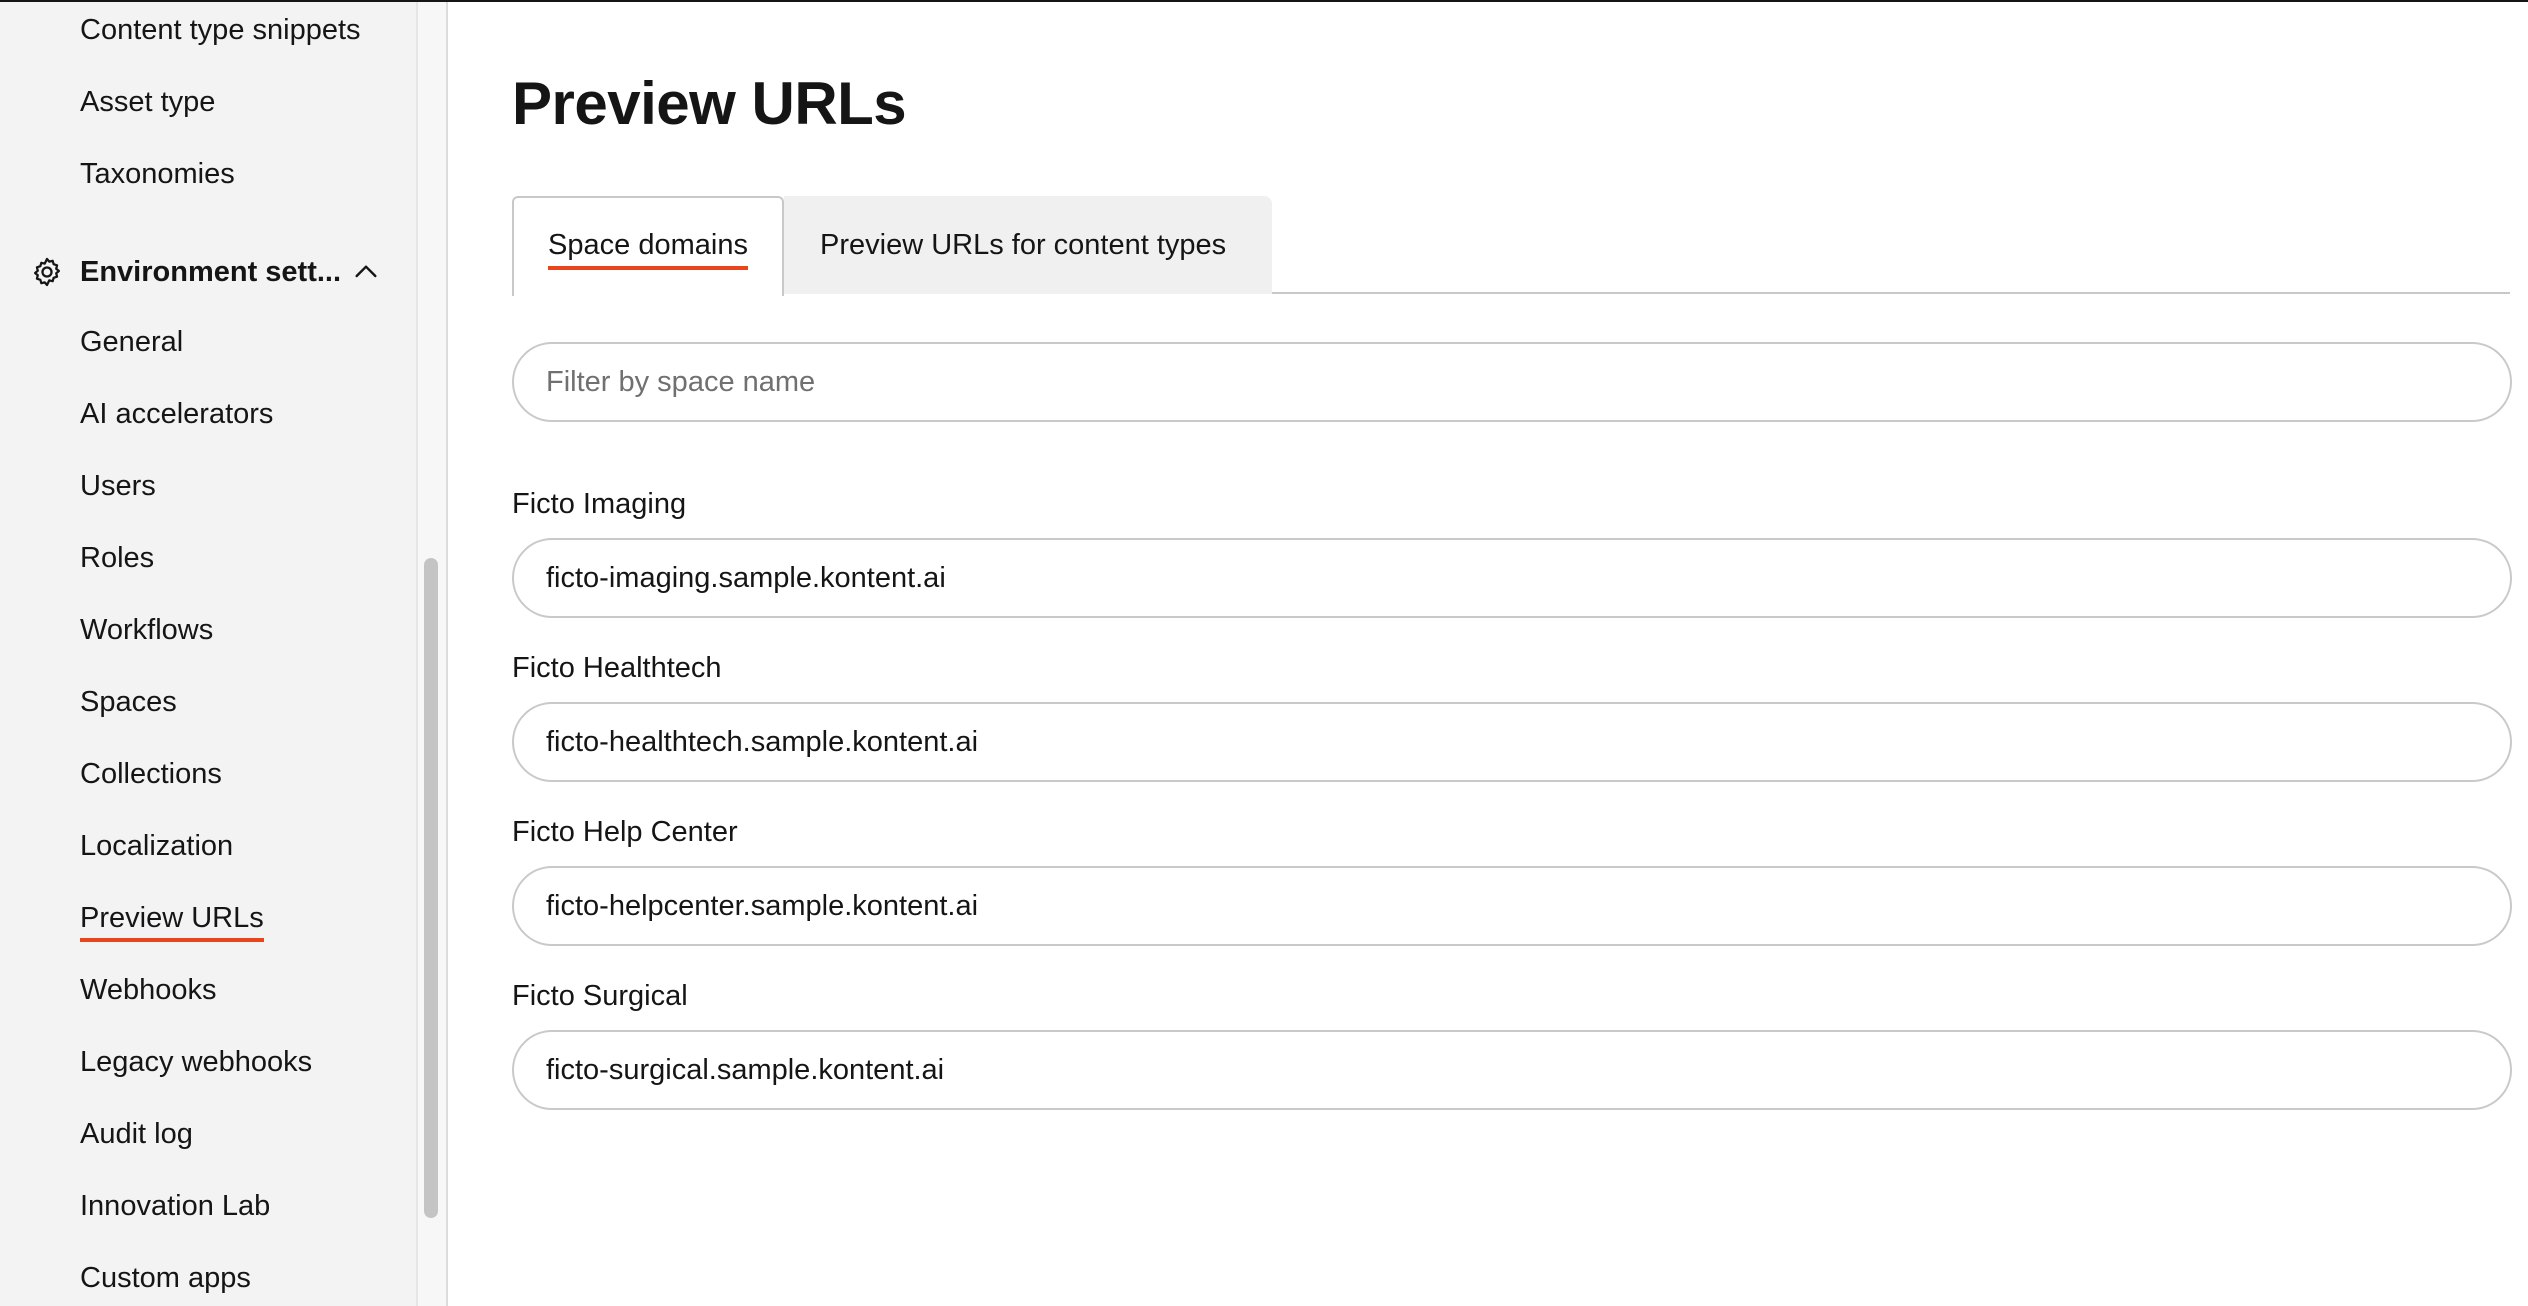 This screenshot has width=2528, height=1306. Describe the element at coordinates (1512, 742) in the screenshot. I see `space-domain-input-ficto-healthtech` at that location.